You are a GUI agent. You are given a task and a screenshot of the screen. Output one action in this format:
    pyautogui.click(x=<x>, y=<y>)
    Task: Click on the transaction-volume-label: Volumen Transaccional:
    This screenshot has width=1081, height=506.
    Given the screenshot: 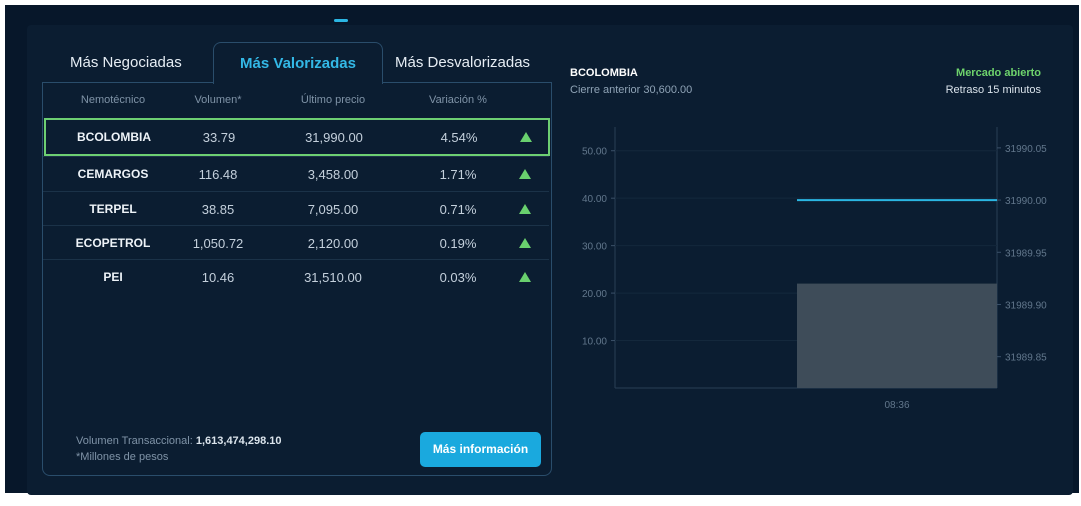 What is the action you would take?
    pyautogui.click(x=134, y=441)
    